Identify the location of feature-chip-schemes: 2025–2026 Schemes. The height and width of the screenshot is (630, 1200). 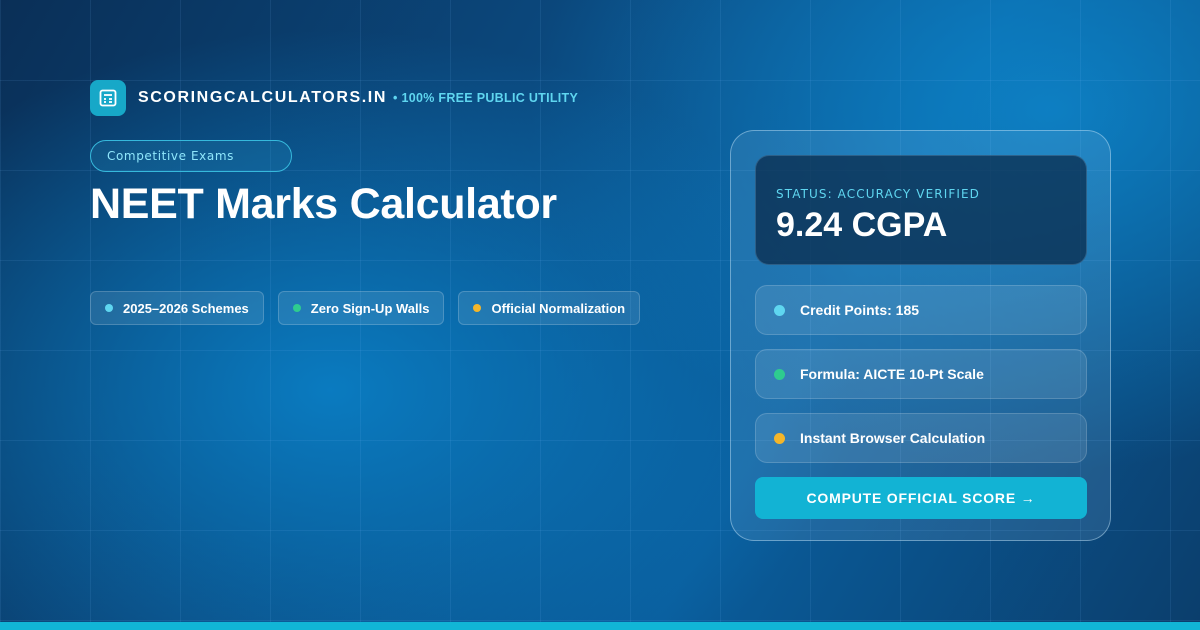
(177, 308).